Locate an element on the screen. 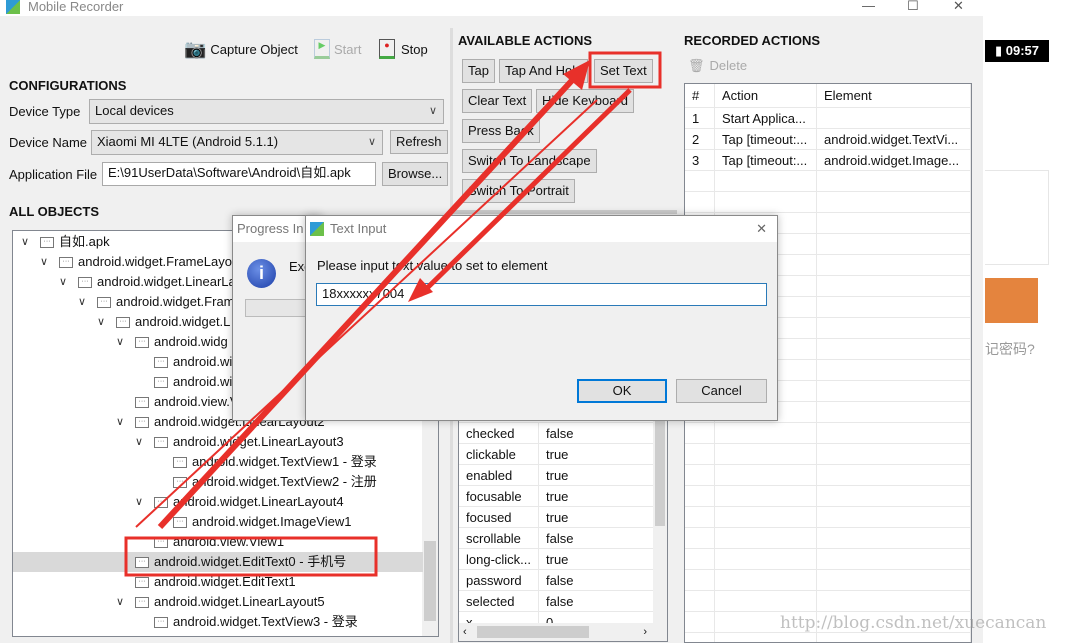 The image size is (1091, 643). annotation-arrow-to-input is located at coordinates (525, 192).